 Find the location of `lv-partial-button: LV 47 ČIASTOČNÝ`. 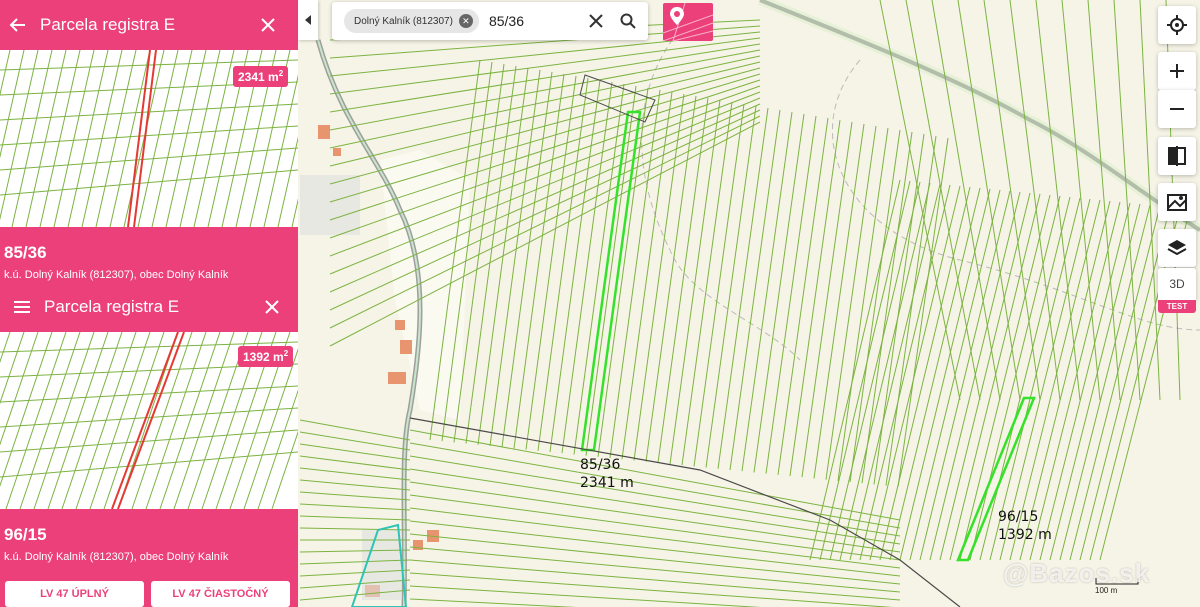

lv-partial-button: LV 47 ČIASTOČNÝ is located at coordinates (220, 594).